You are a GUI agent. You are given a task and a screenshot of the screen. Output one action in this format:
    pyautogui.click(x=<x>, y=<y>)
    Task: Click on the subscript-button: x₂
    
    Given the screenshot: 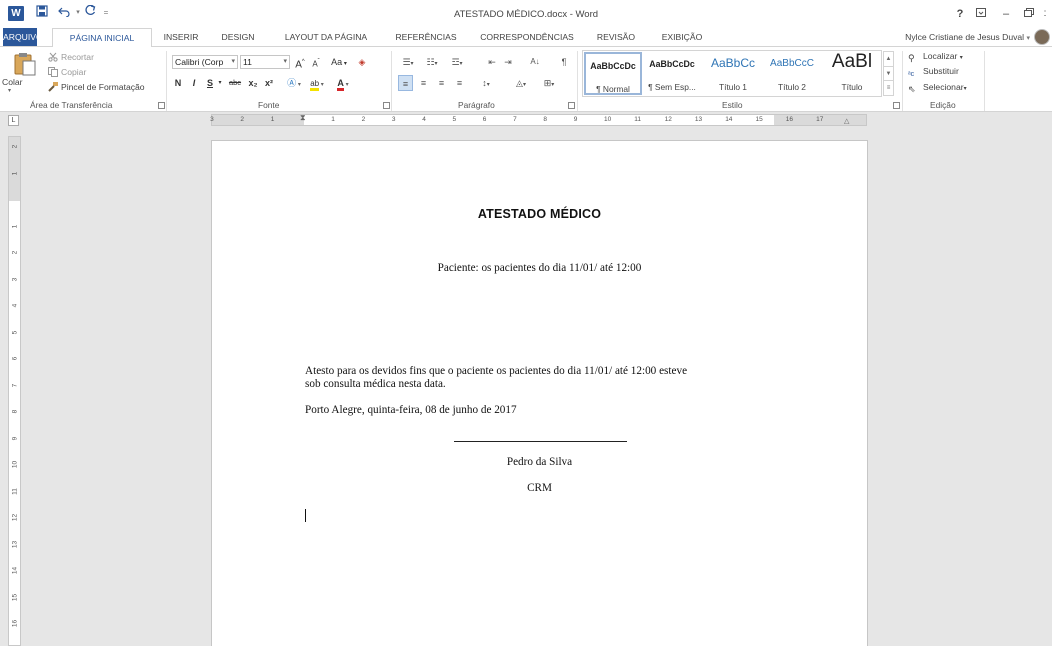 What is the action you would take?
    pyautogui.click(x=253, y=83)
    